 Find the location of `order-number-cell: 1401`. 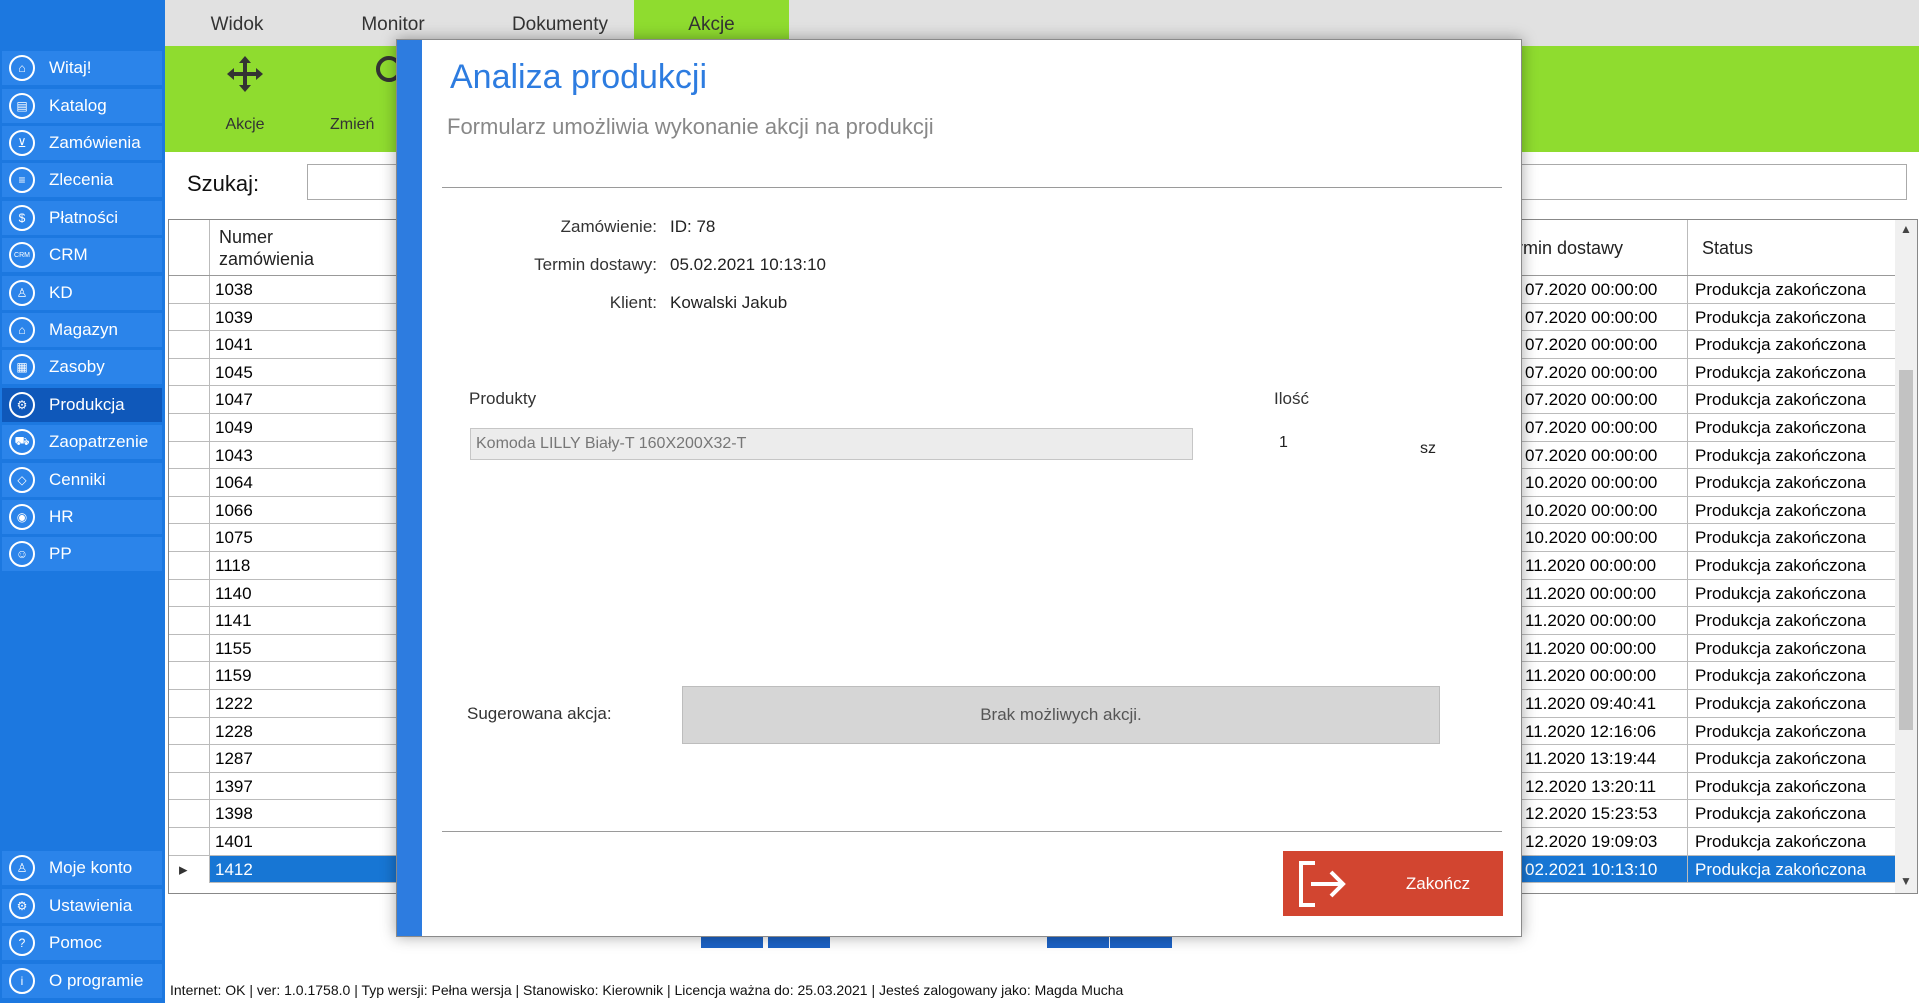

order-number-cell: 1401 is located at coordinates (234, 841).